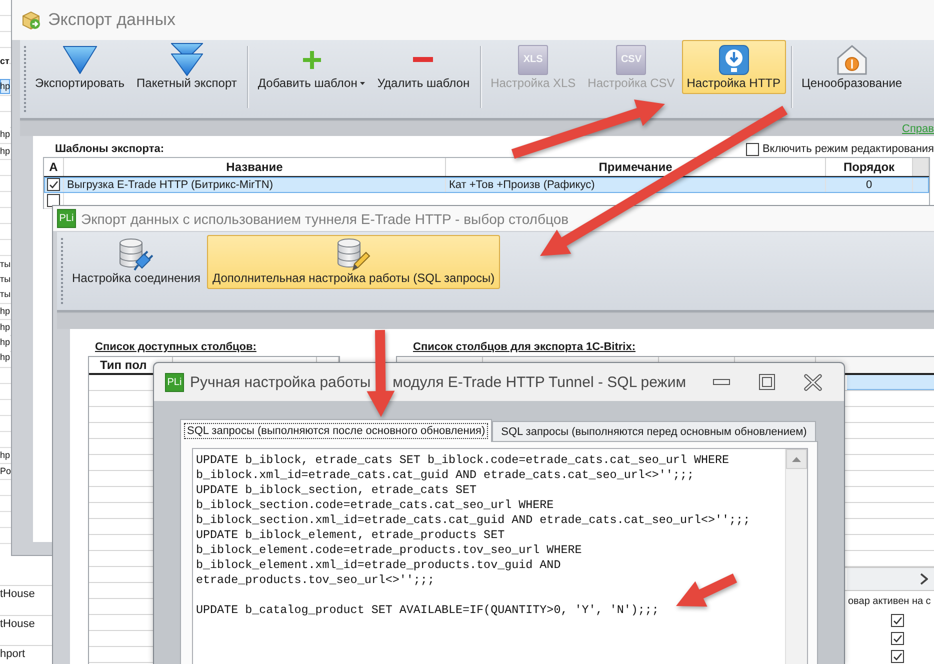 This screenshot has height=664, width=934. Describe the element at coordinates (175, 347) in the screenshot. I see `section-label: Список доступных столбцов:` at that location.